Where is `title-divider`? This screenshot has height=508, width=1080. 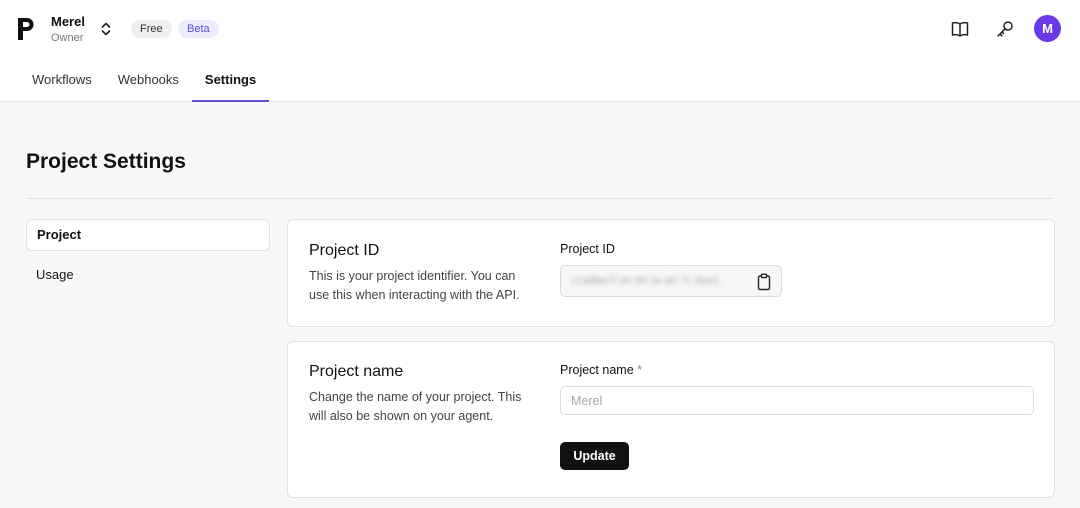 title-divider is located at coordinates (540, 198).